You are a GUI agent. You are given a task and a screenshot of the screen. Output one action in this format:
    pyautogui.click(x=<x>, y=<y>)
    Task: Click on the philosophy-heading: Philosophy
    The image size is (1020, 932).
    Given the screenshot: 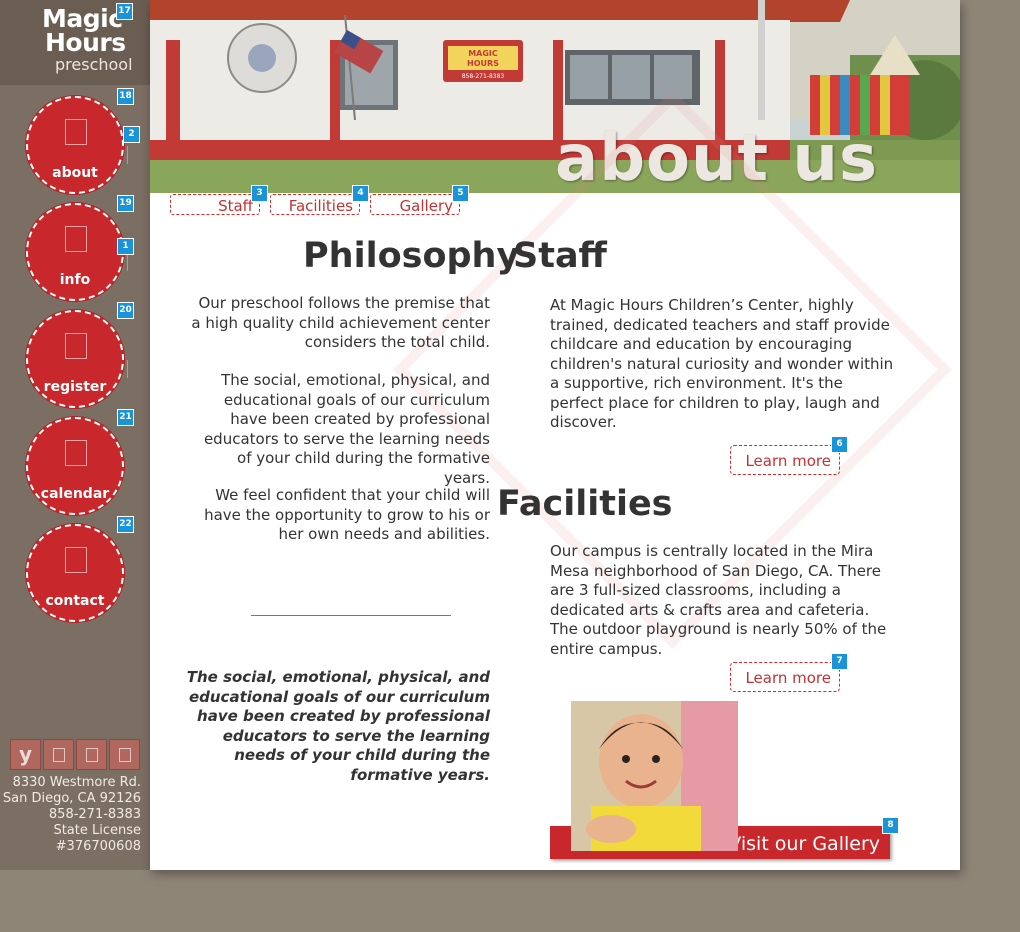 What is the action you would take?
    pyautogui.click(x=411, y=256)
    